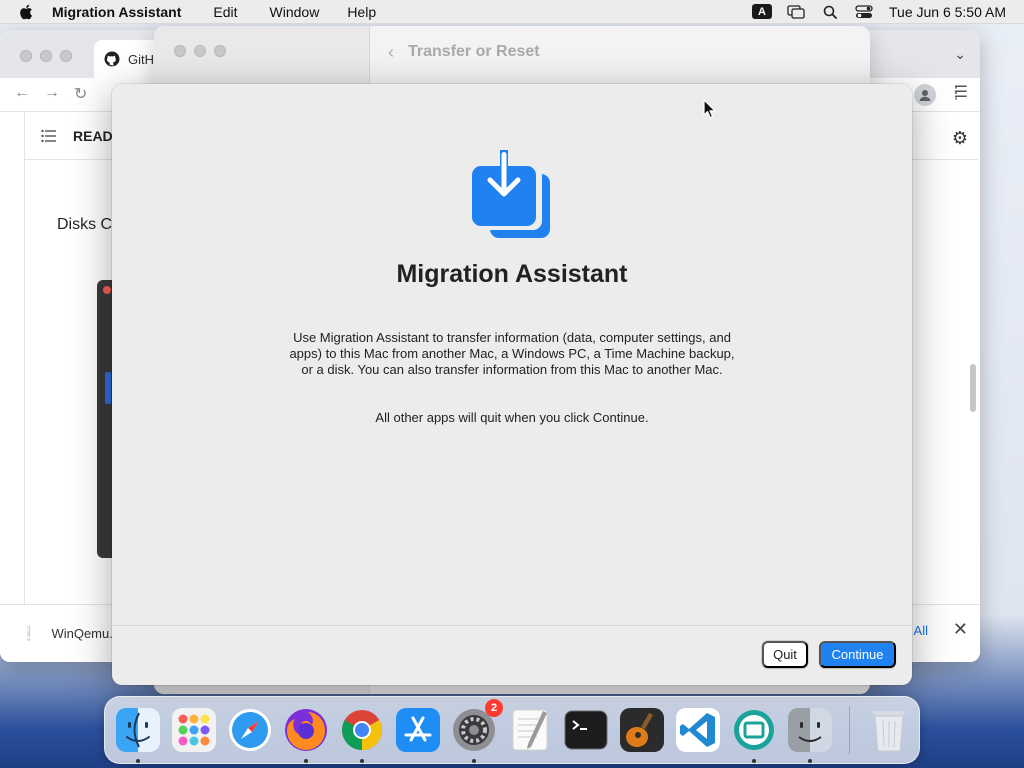 The image size is (1024, 768). I want to click on mouse-cursor-icon, so click(709, 109).